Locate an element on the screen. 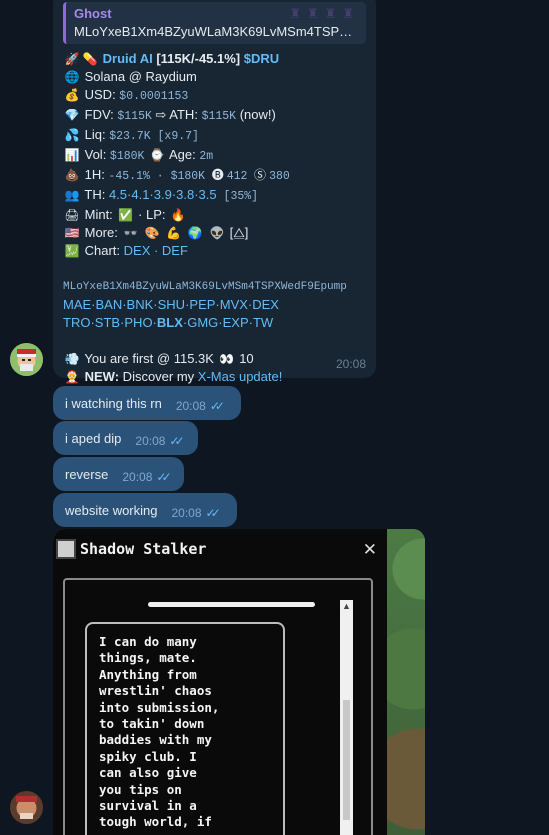 This screenshot has height=835, width=549. usd-line: 💰 USD: $0.0001153 is located at coordinates (214, 96).